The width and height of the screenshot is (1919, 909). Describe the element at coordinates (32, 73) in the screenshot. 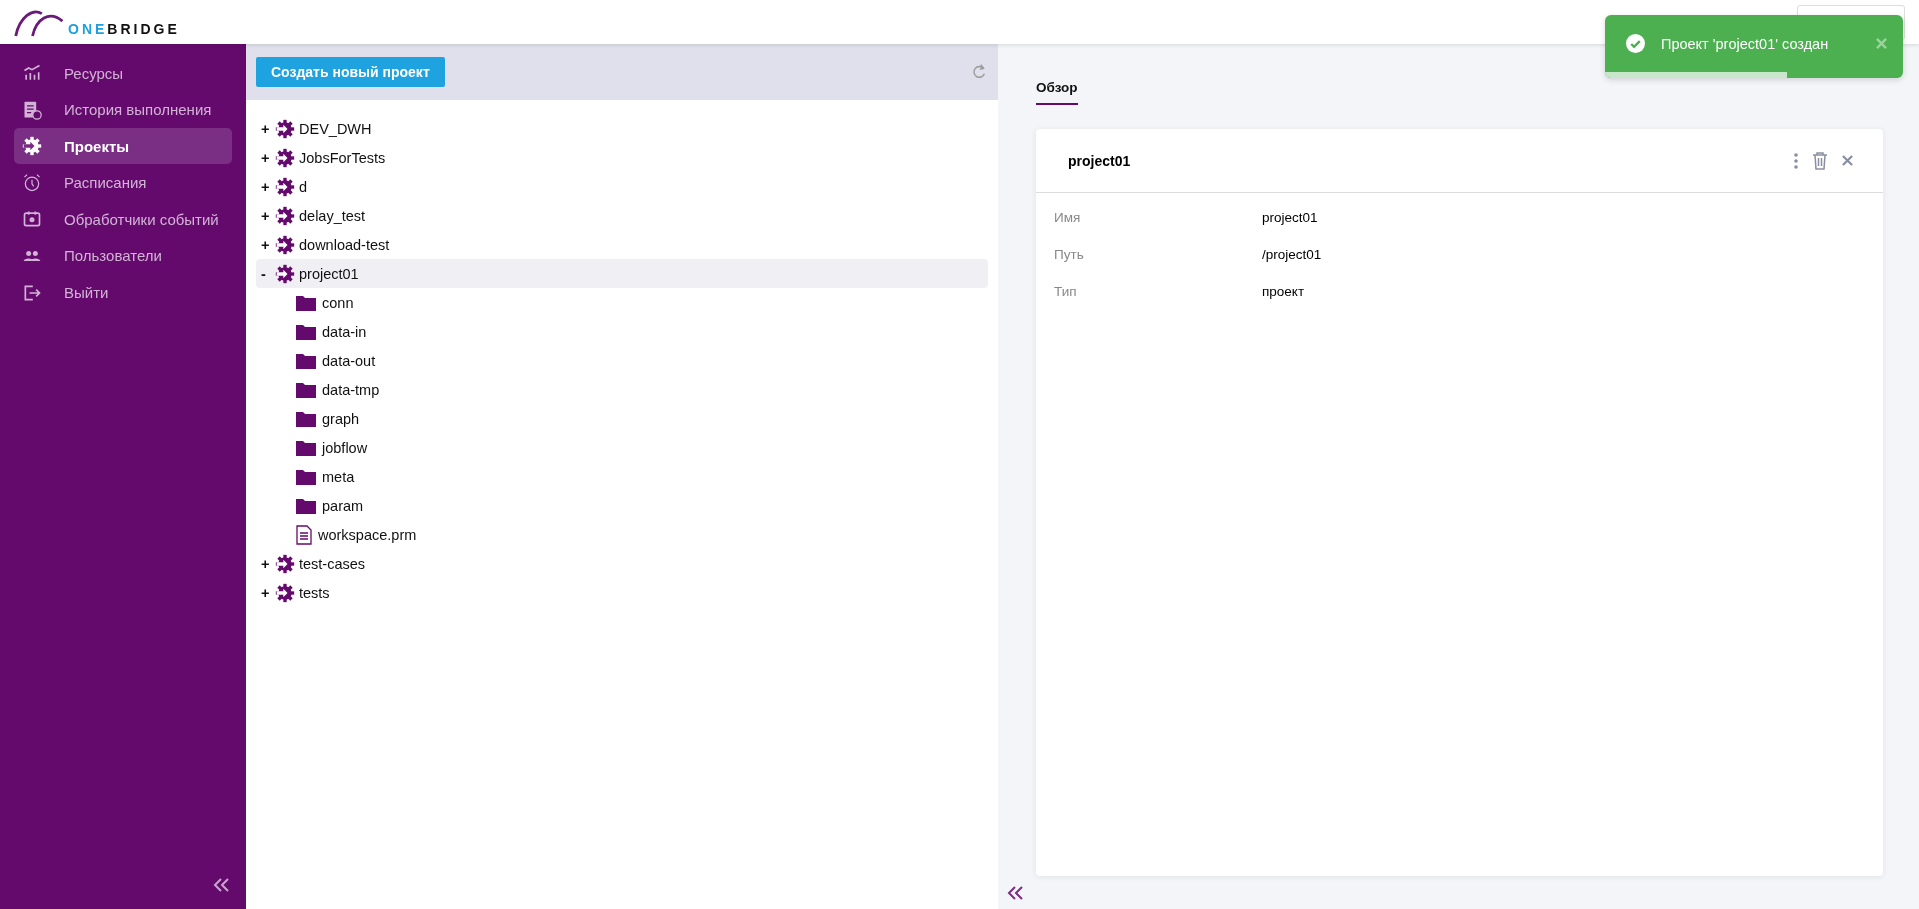

I see `chart-icon` at that location.